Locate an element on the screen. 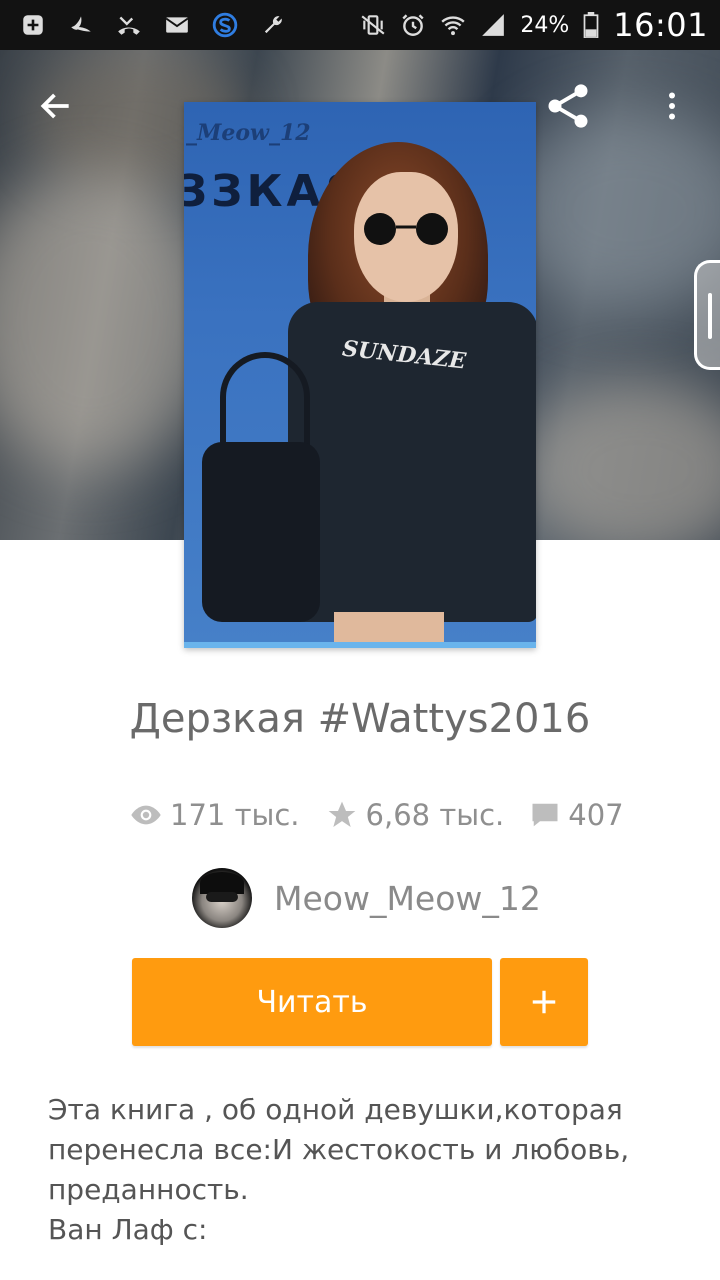 The height and width of the screenshot is (1280, 720). reads-stat: 171 тыс. is located at coordinates (215, 815).